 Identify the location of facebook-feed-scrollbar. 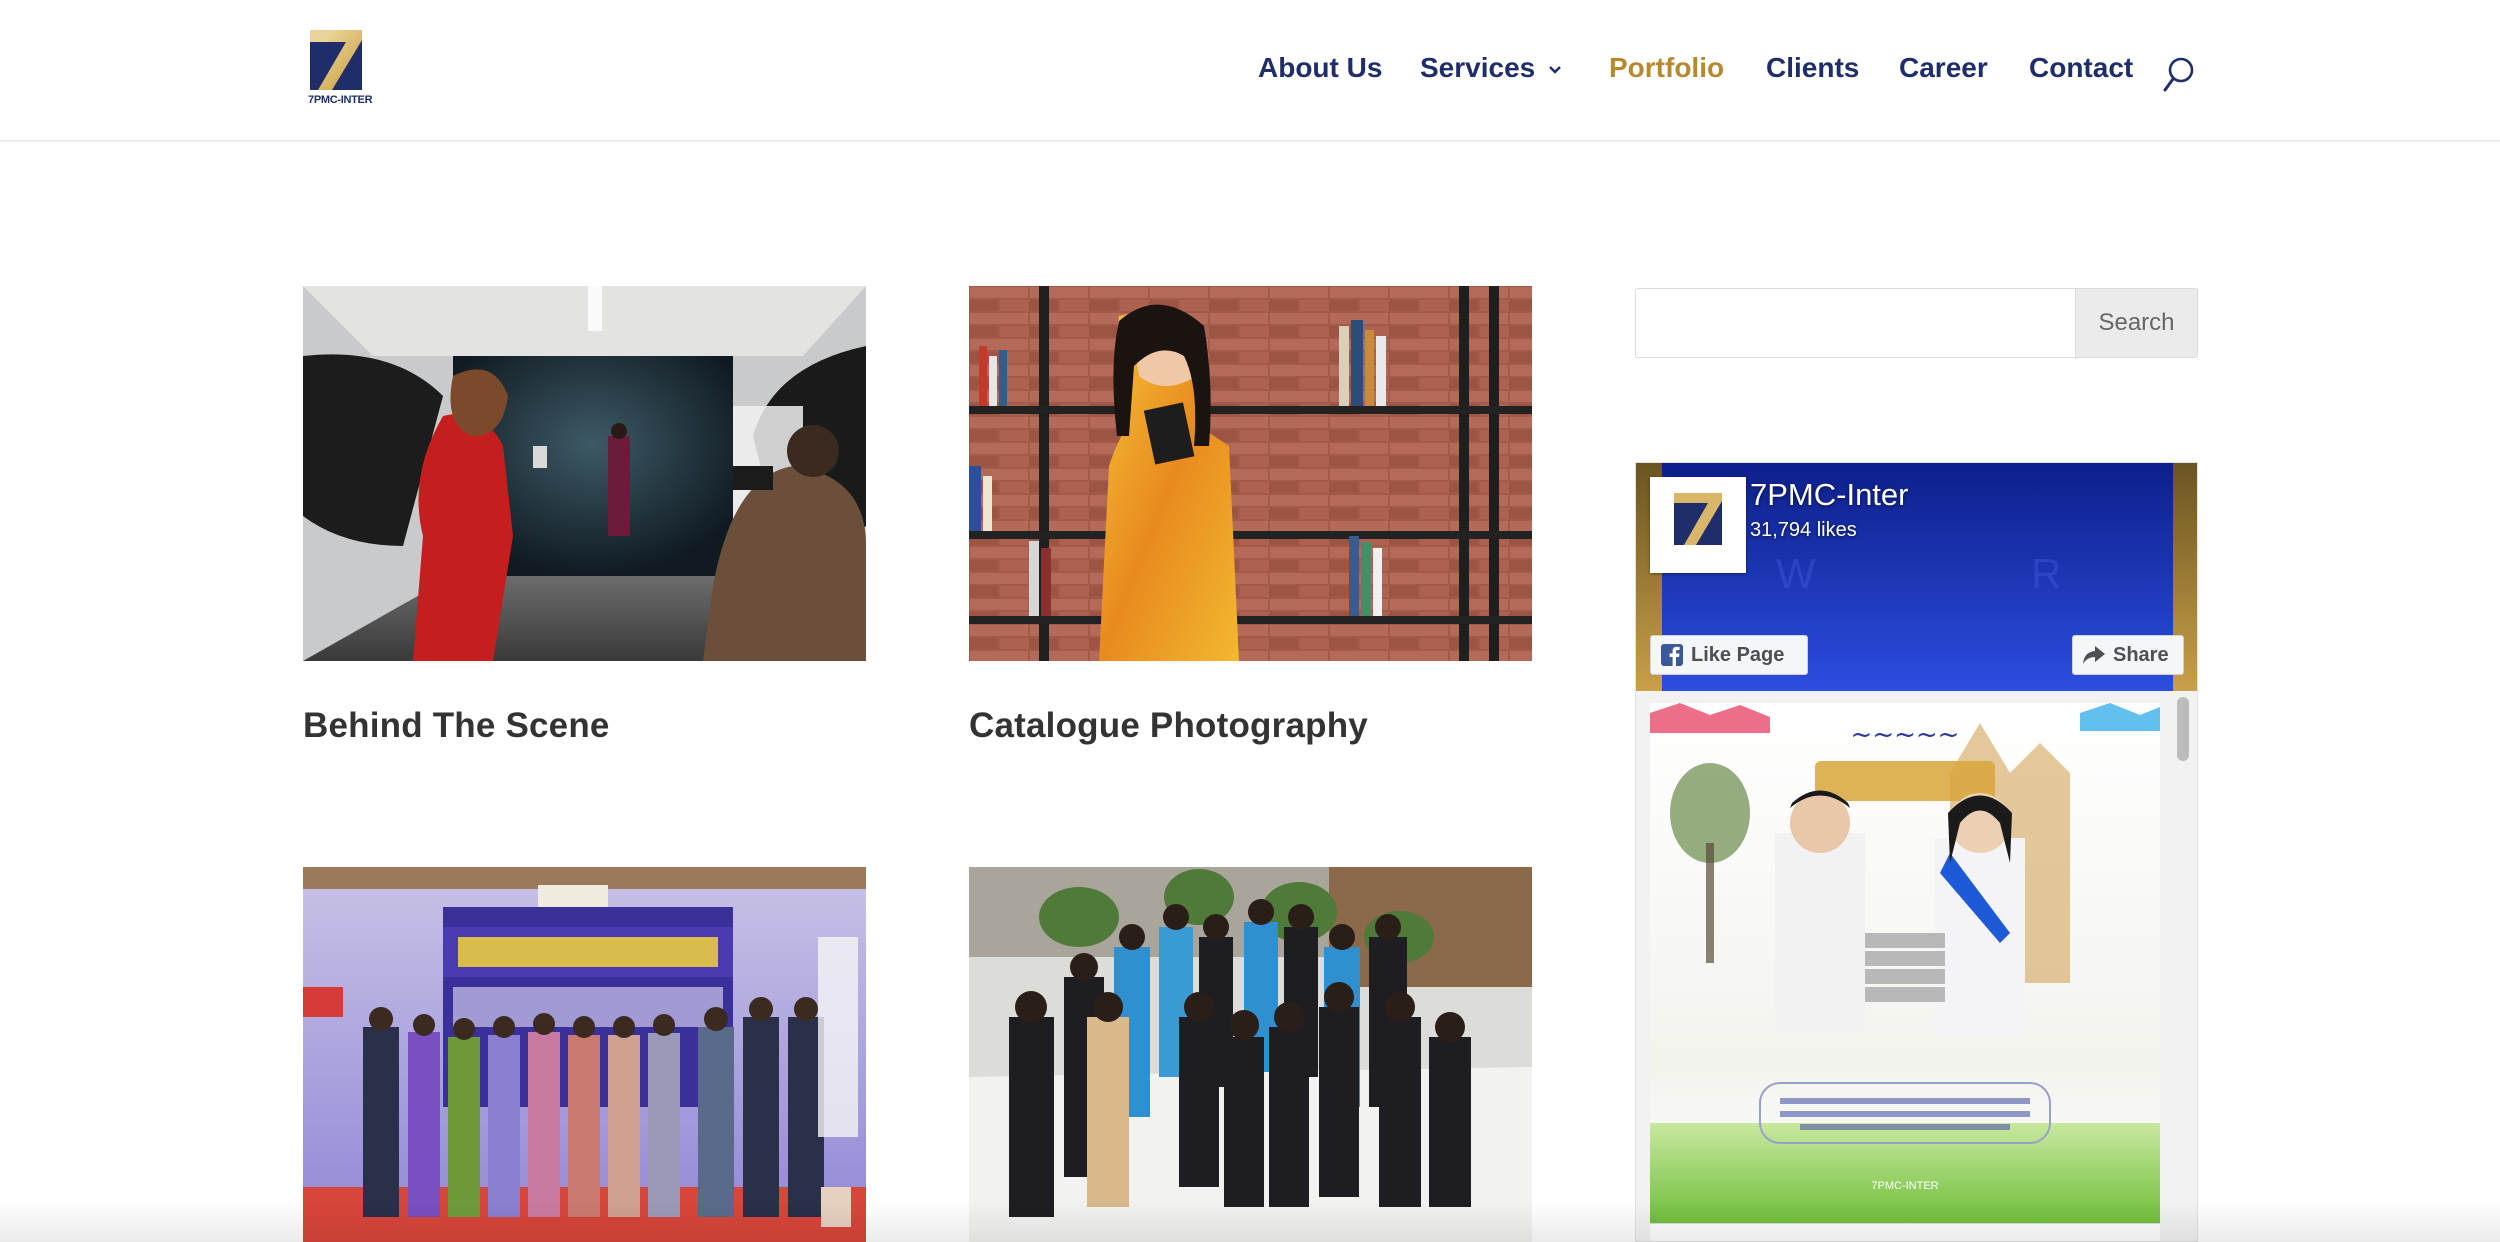
(2183, 967).